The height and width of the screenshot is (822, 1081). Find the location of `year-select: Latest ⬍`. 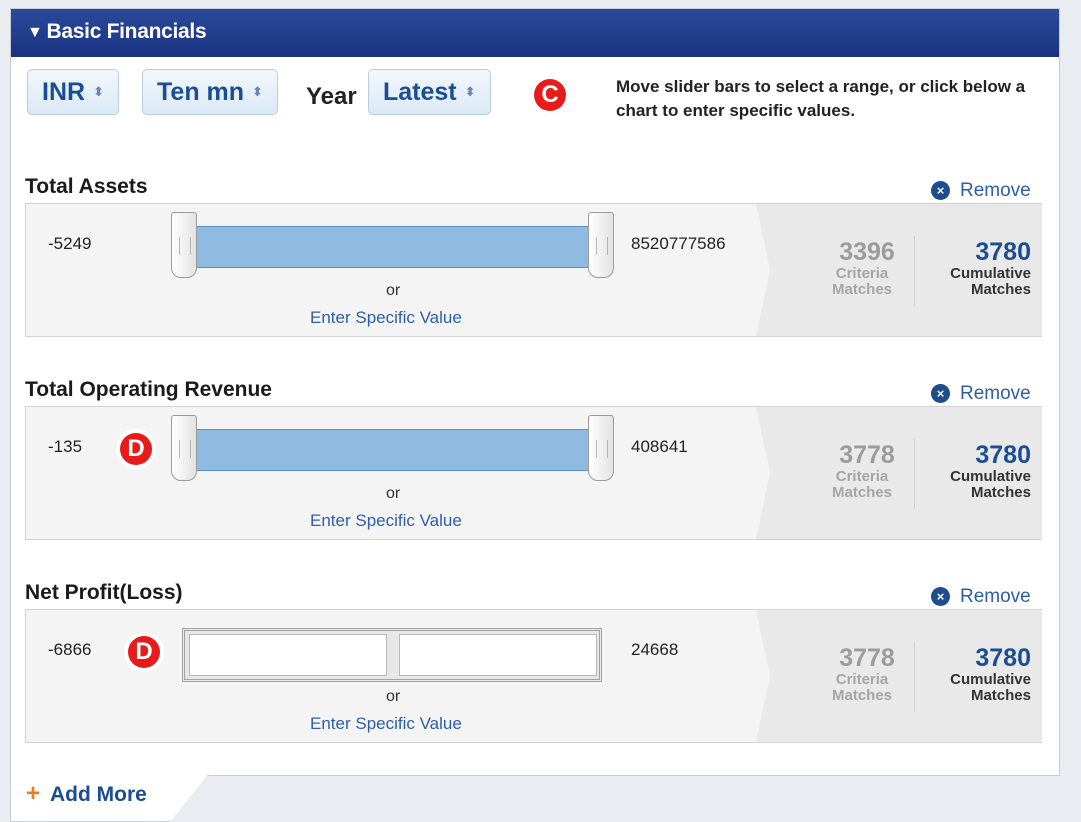

year-select: Latest ⬍ is located at coordinates (429, 92).